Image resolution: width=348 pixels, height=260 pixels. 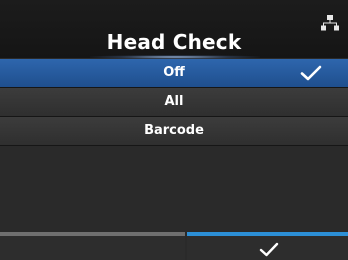 I want to click on page-title: Head Check, so click(x=174, y=42).